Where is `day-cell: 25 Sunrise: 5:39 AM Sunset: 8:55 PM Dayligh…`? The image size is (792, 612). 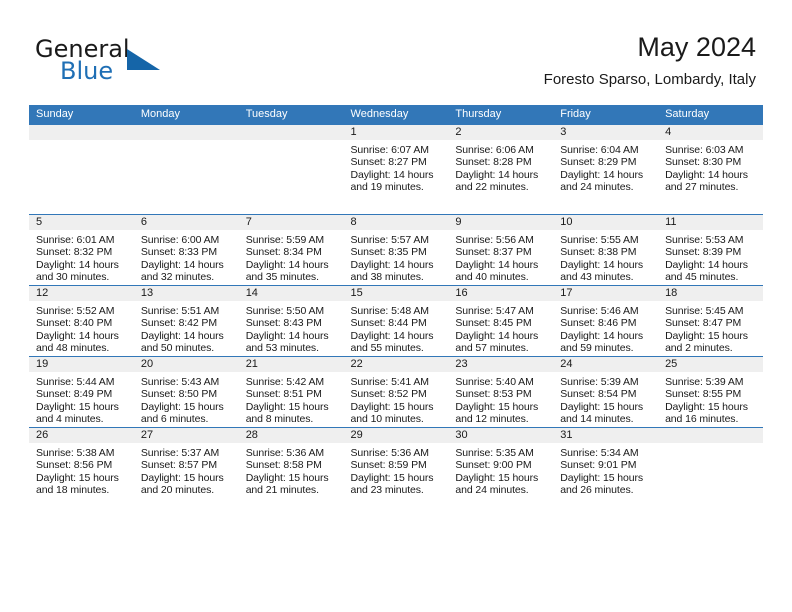
day-cell: 25 Sunrise: 5:39 AM Sunset: 8:55 PM Dayligh… is located at coordinates (710, 391).